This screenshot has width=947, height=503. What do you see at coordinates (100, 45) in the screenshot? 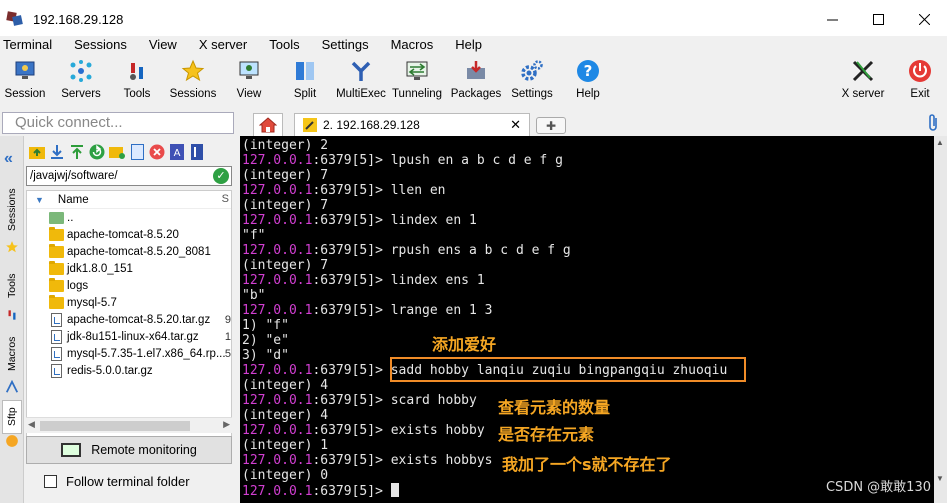
I see `menu-sessions: Sessions` at bounding box center [100, 45].